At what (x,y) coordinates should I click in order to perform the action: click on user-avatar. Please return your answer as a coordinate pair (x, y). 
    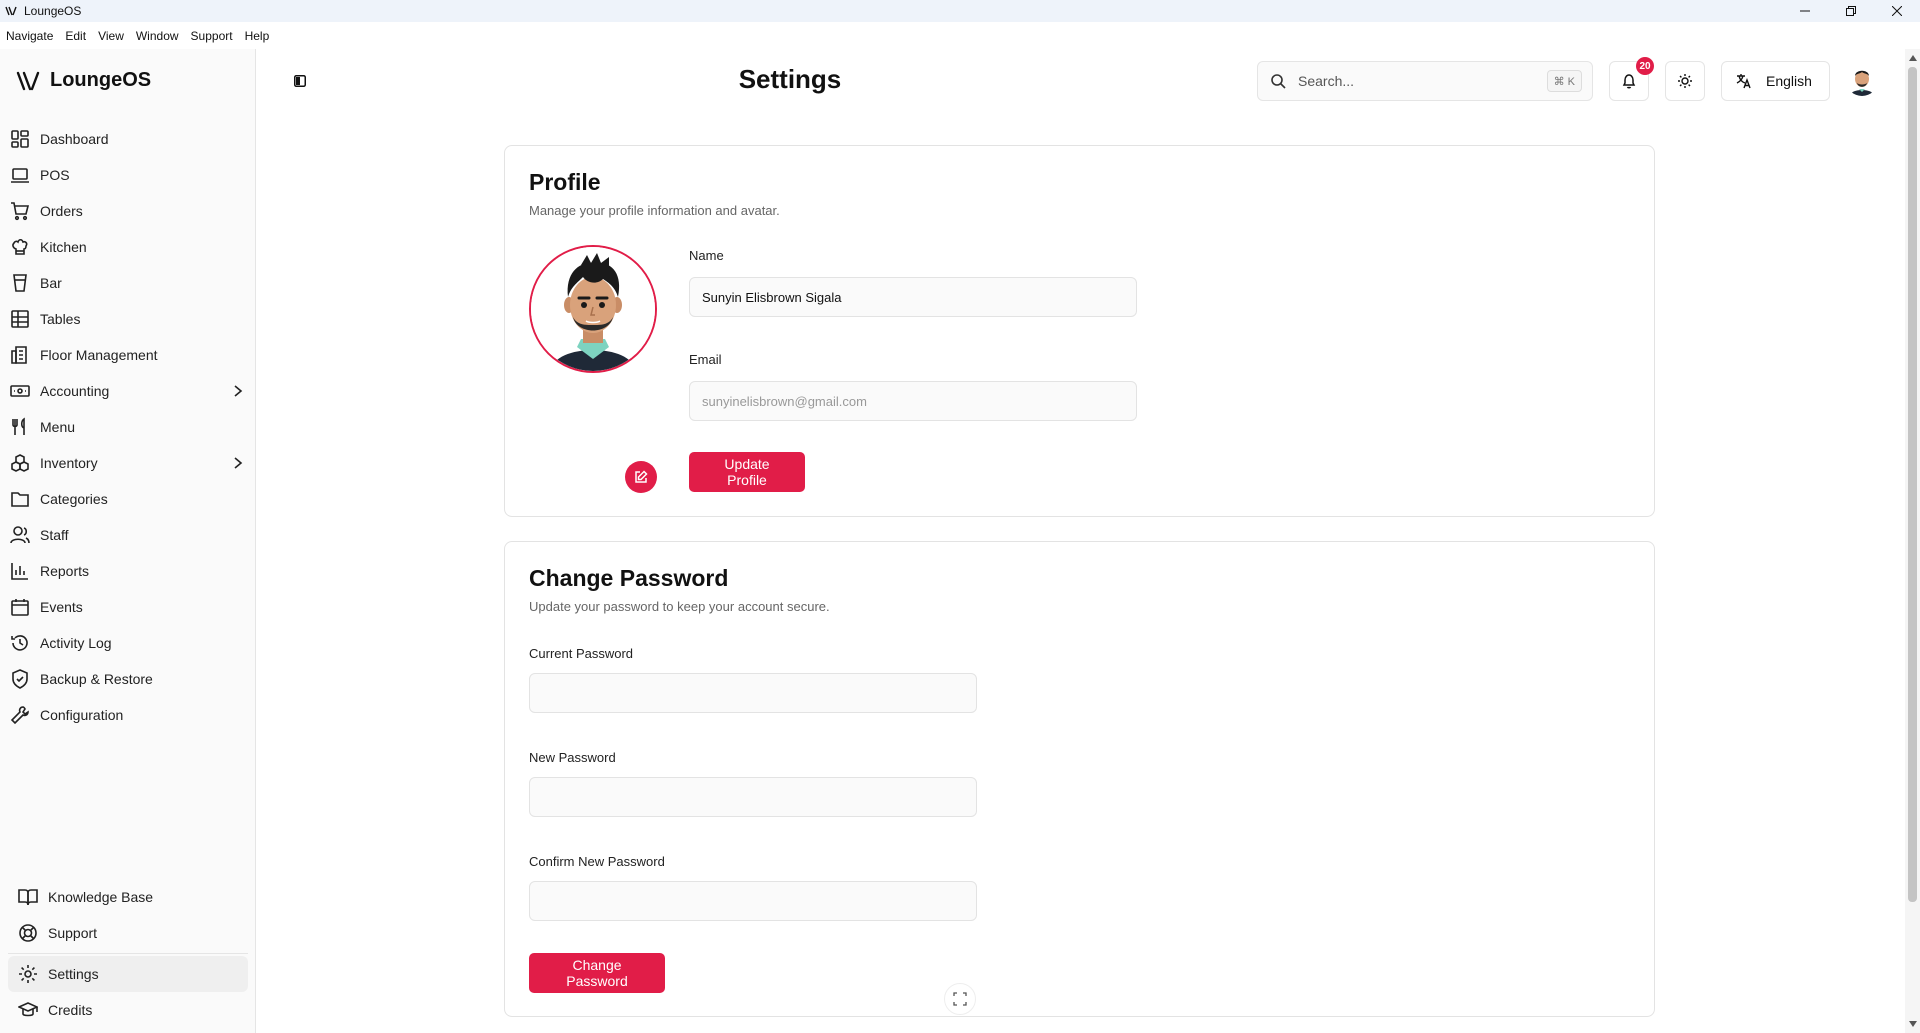
    Looking at the image, I should click on (1862, 80).